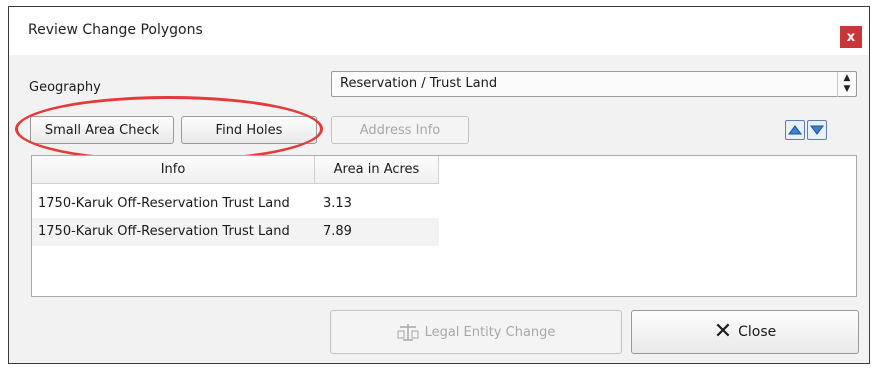 The width and height of the screenshot is (874, 369). I want to click on row-area-cell: 7.89, so click(337, 231).